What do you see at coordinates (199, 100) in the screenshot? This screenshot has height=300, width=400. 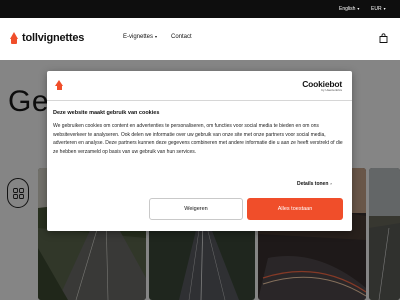 I see `divider` at bounding box center [199, 100].